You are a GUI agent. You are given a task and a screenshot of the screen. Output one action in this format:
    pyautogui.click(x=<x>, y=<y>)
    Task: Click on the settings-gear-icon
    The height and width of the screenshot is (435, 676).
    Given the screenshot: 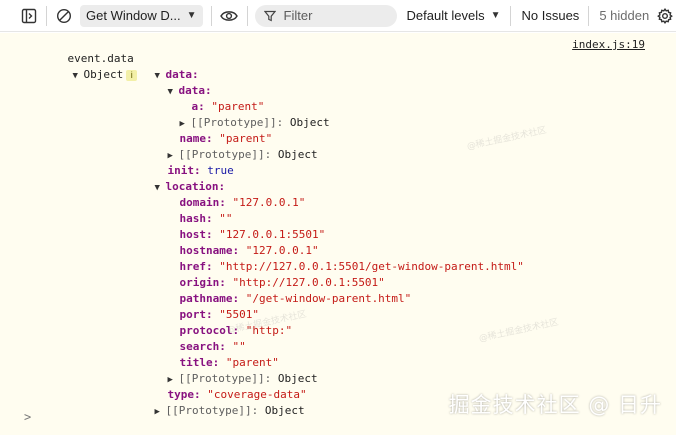 What is the action you would take?
    pyautogui.click(x=665, y=16)
    